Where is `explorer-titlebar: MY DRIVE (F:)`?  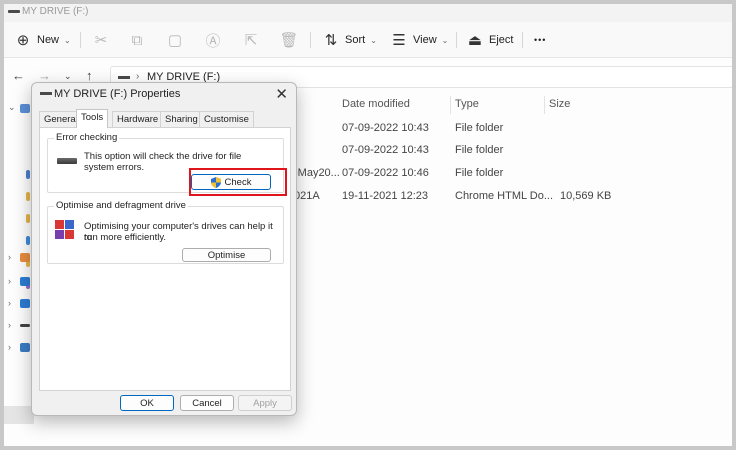
explorer-titlebar: MY DRIVE (F:) is located at coordinates (368, 13).